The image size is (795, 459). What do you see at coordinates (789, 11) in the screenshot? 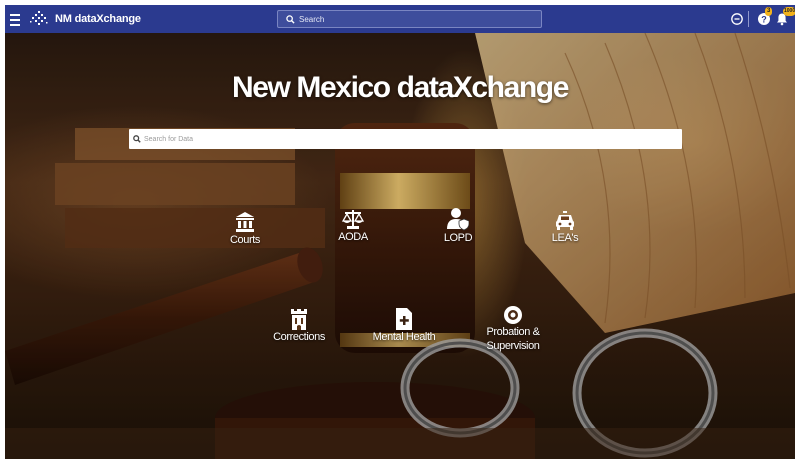
I see `notifications-badge: 1000` at bounding box center [789, 11].